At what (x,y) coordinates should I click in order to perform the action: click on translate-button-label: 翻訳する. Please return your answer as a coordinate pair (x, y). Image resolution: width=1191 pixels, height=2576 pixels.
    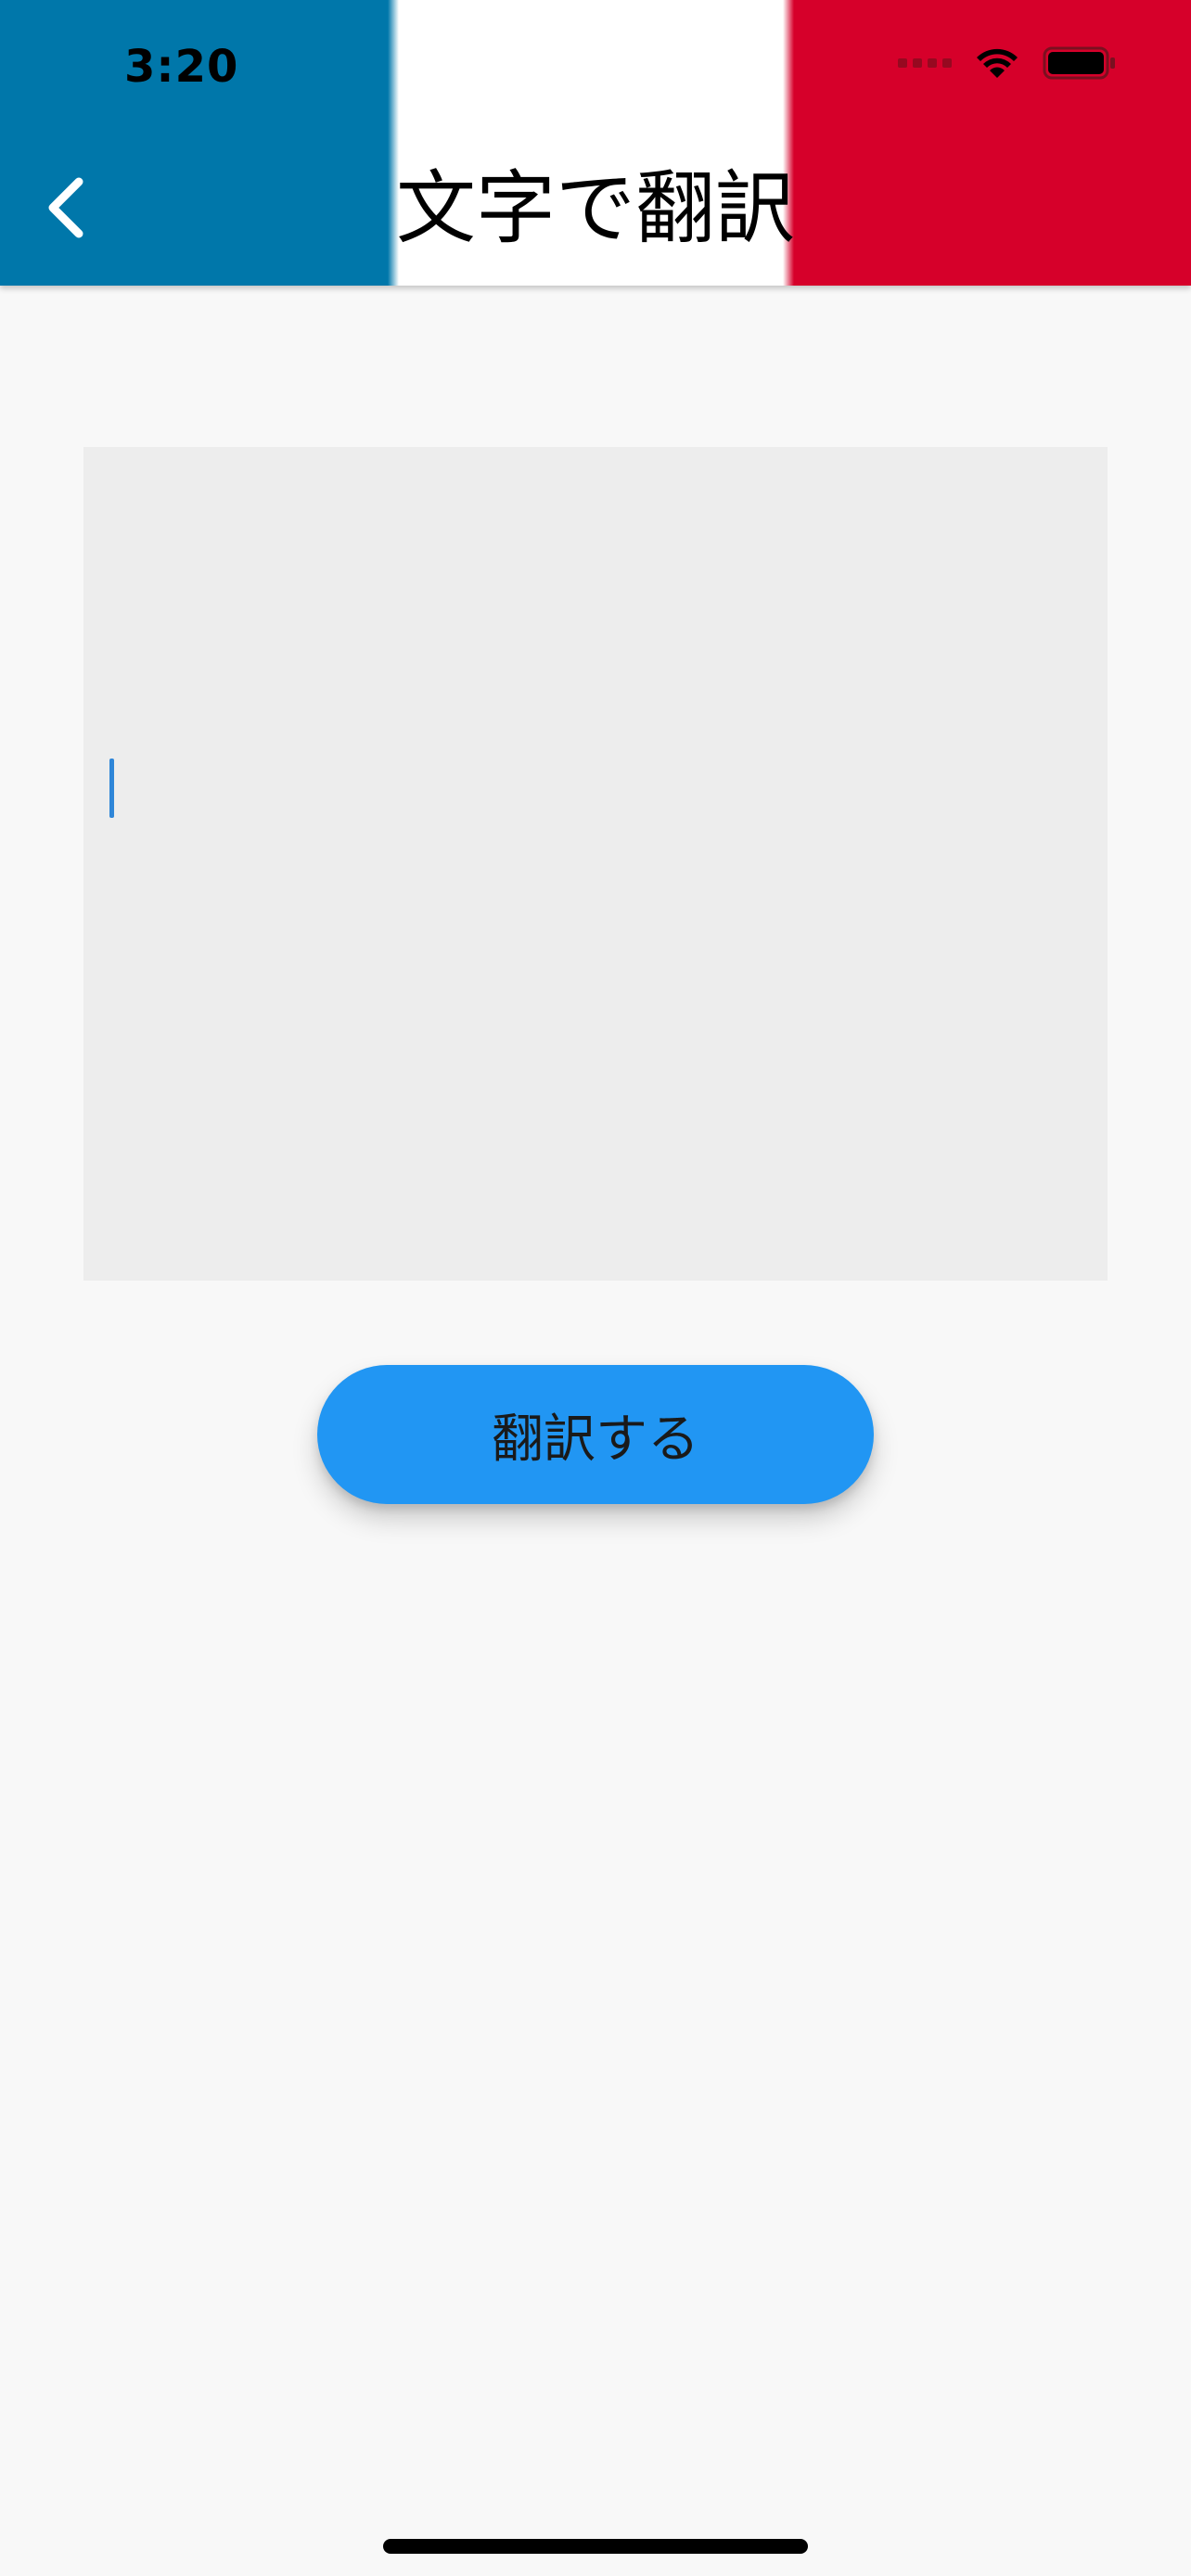
    Looking at the image, I should click on (595, 1439).